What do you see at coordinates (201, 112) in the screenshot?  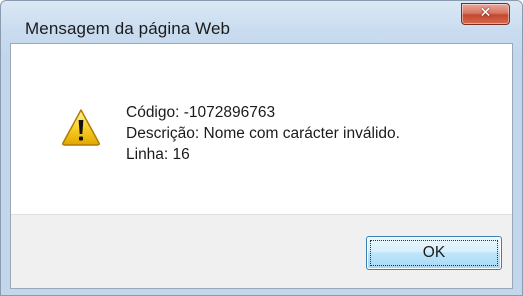 I see `message-line-code: Código: -1072896763` at bounding box center [201, 112].